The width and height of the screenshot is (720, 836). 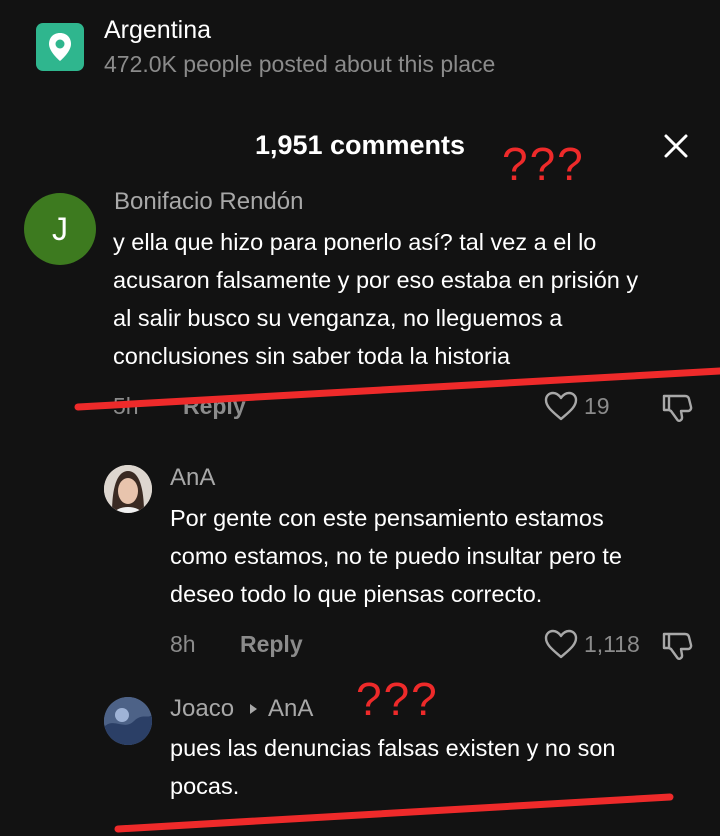 I want to click on comment-line: deseo todo lo que piensas correcto., so click(x=356, y=594).